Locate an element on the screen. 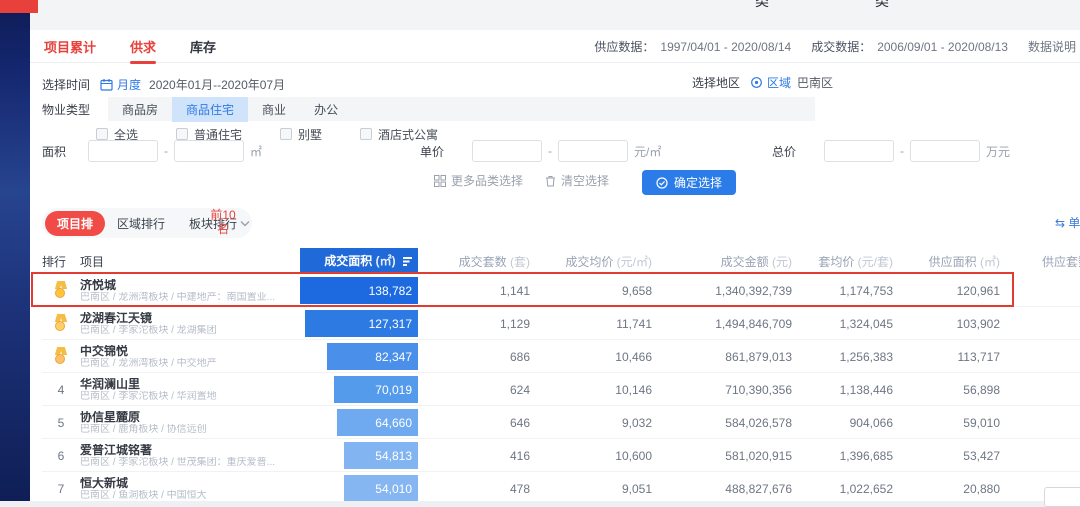 This screenshot has width=1080, height=507. area-max-input is located at coordinates (209, 151).